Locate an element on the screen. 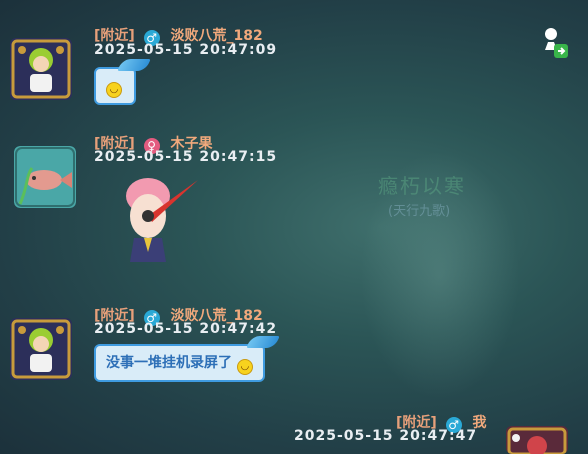 This screenshot has width=588, height=454. sticker-image is located at coordinates (161, 217).